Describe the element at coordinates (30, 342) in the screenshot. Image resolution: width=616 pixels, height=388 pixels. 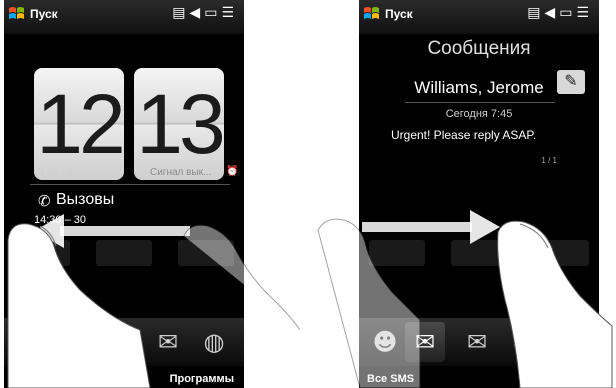
I see `tab-home-icon: ⌂` at that location.